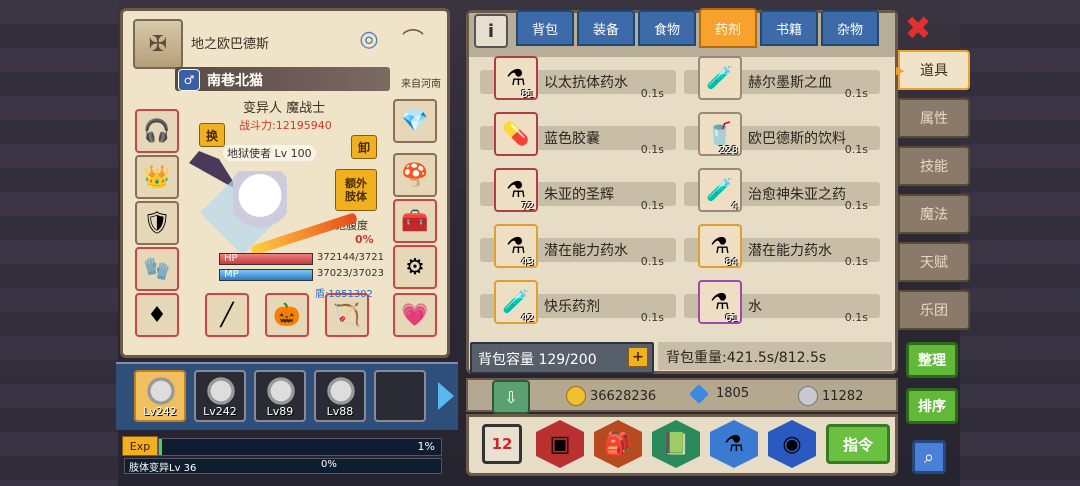  Describe the element at coordinates (157, 131) in the screenshot. I see `equip-slot-headphones: 🎧` at that location.